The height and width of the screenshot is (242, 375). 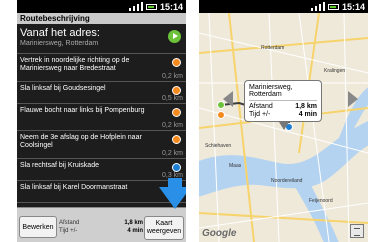 I want to click on time-value: 4 min, so click(x=135, y=231).